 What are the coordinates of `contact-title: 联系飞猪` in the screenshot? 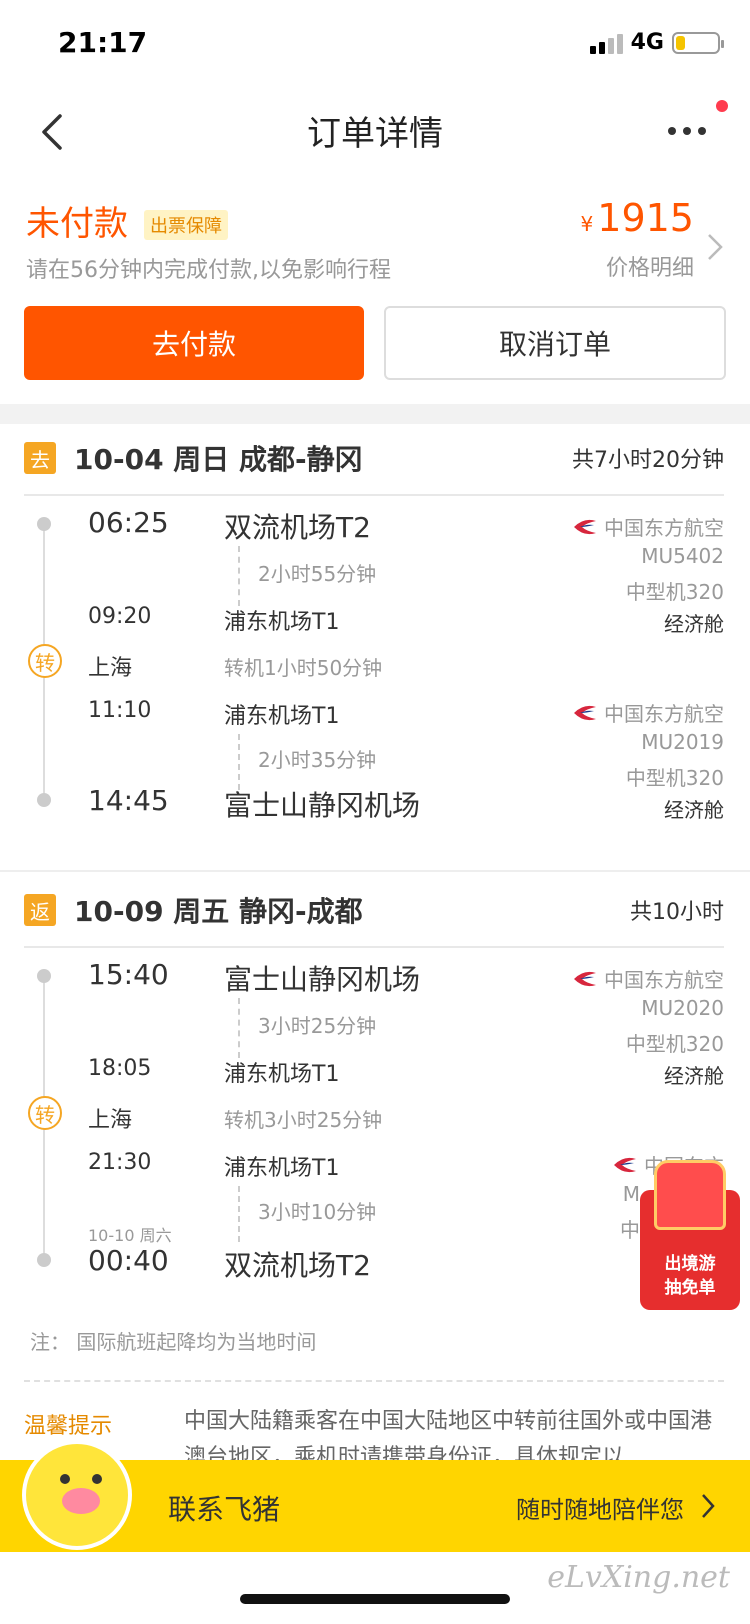 It's located at (224, 1509).